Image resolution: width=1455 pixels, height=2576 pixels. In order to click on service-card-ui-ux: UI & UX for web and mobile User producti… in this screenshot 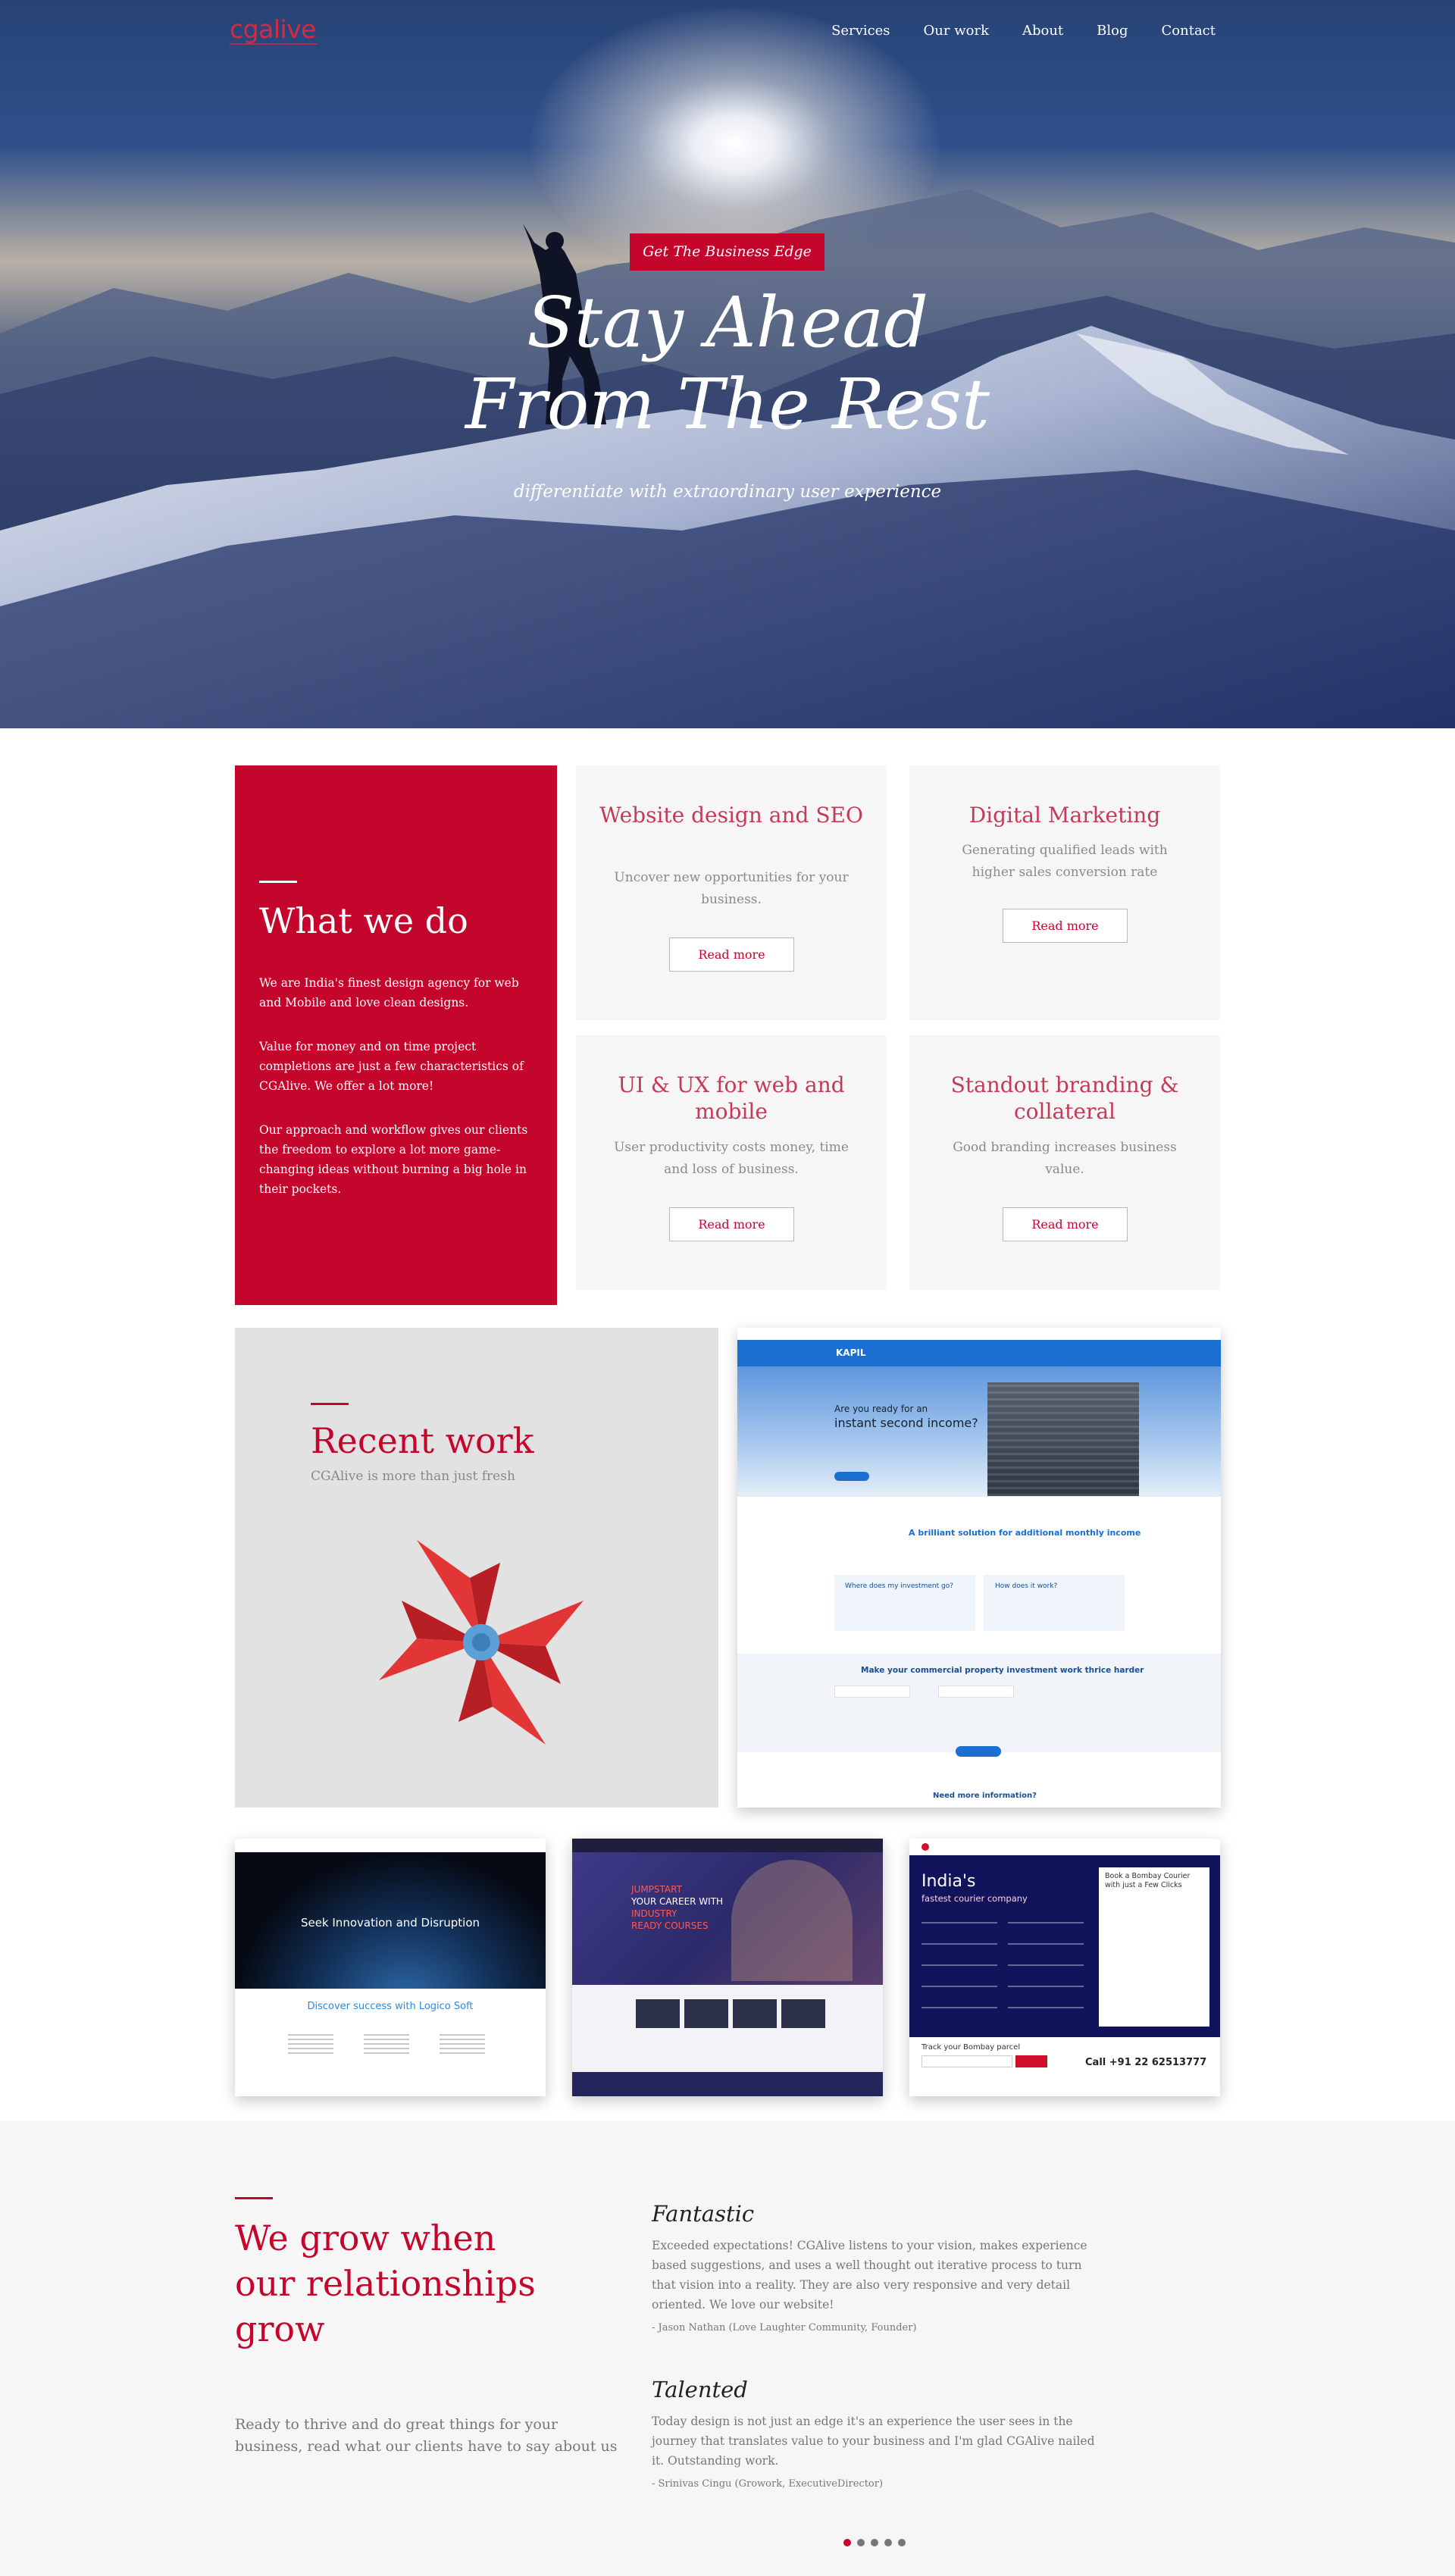, I will do `click(731, 1163)`.